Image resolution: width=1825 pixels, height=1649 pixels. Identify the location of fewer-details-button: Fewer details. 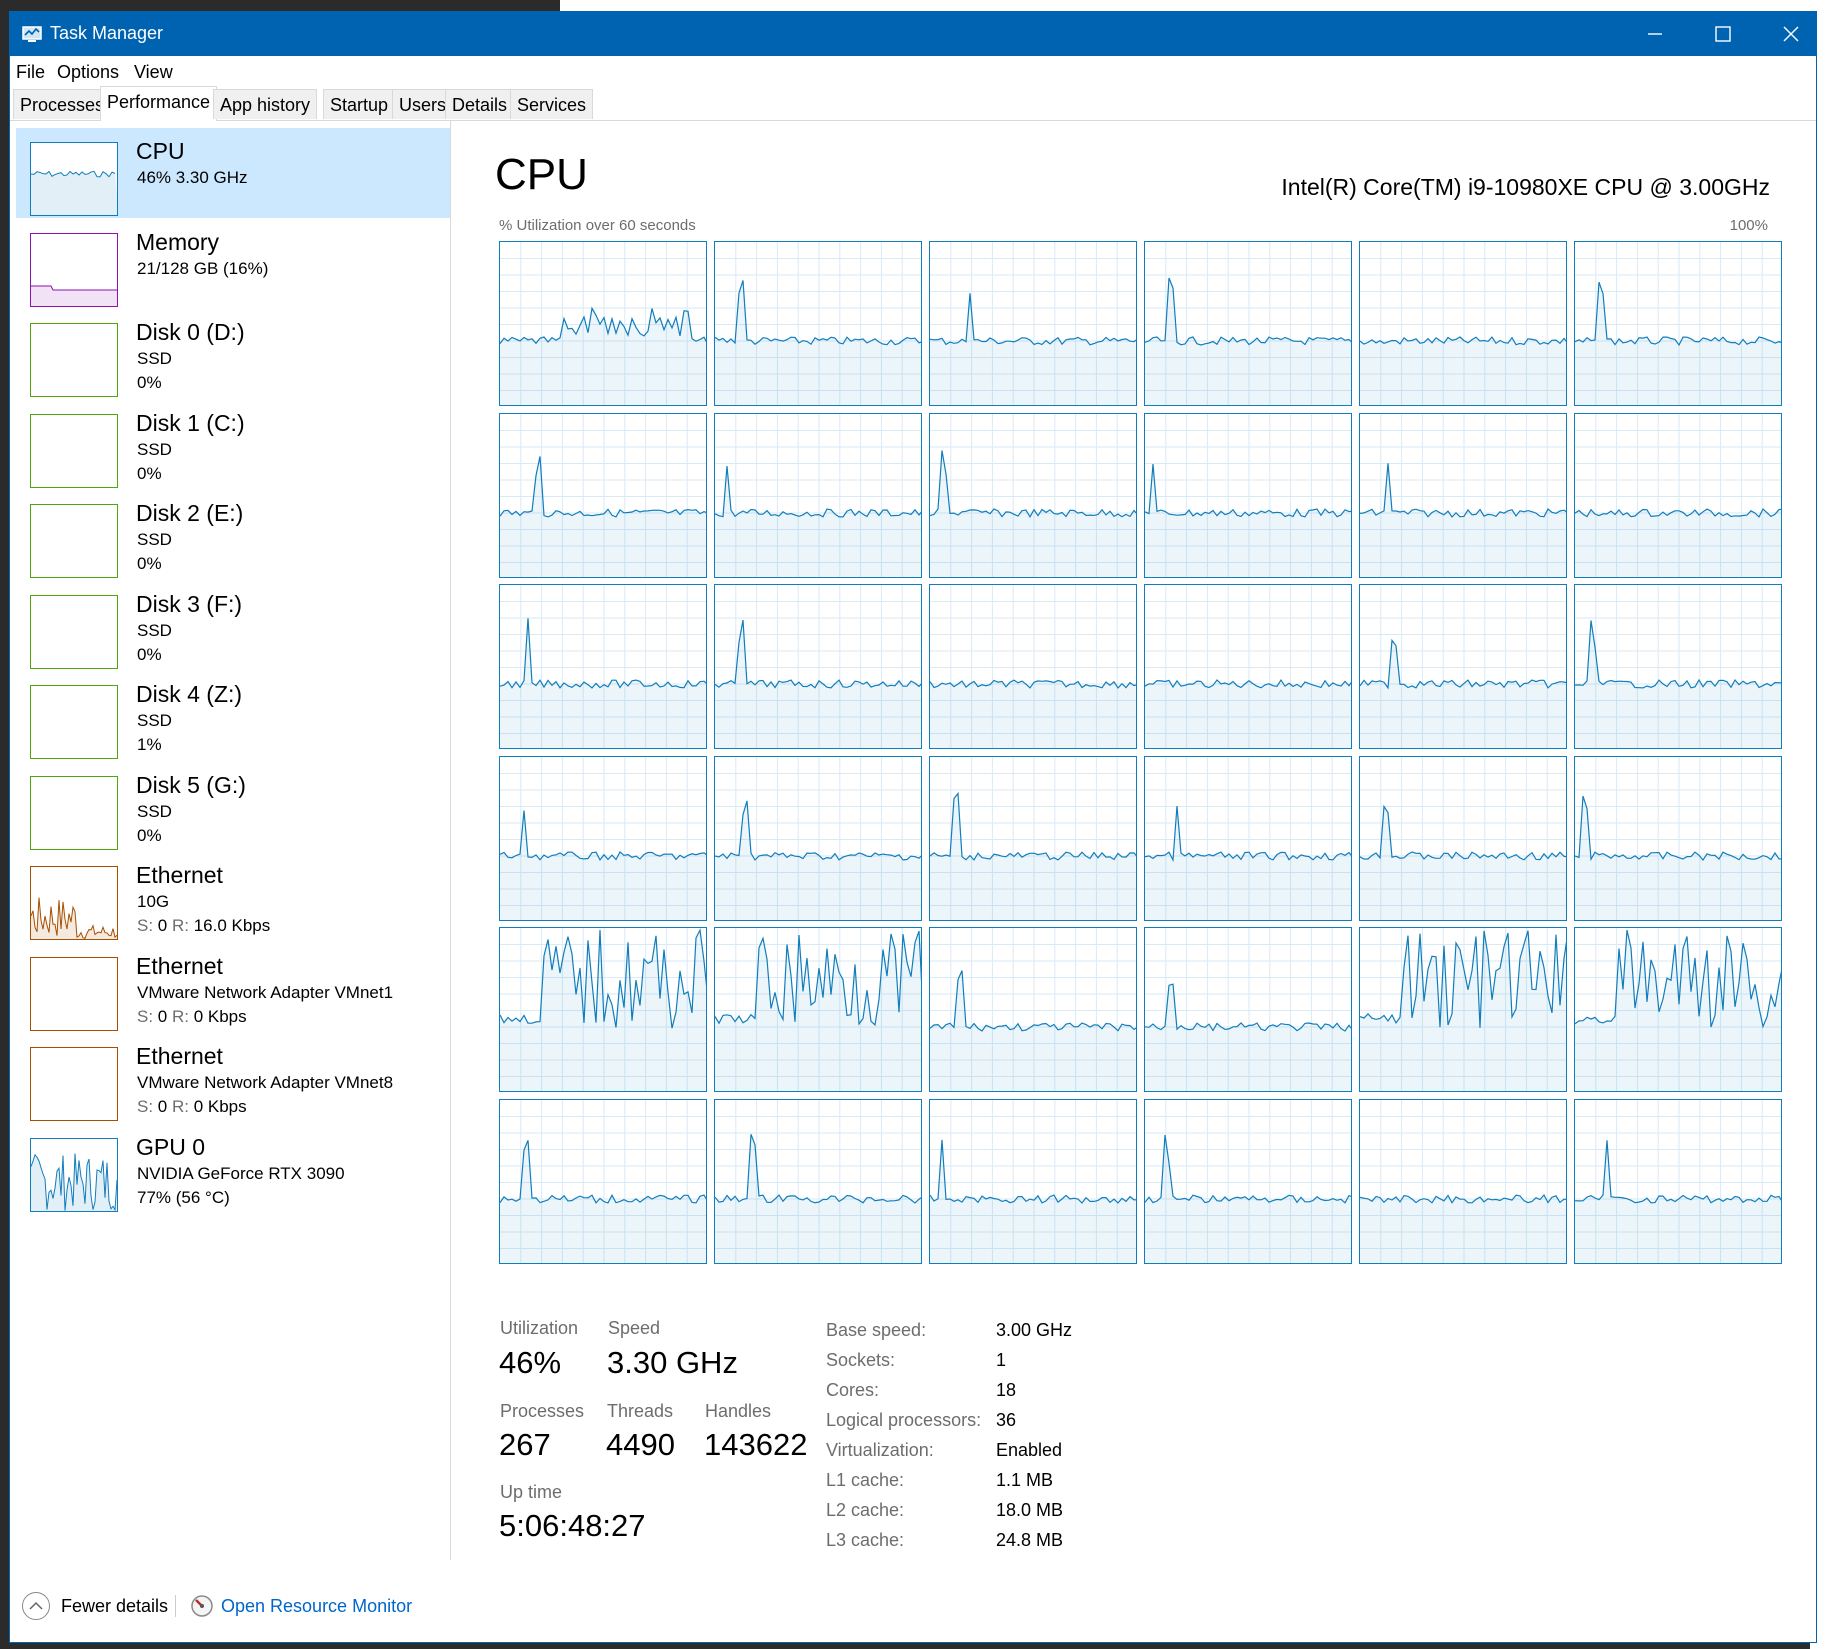
(114, 1606).